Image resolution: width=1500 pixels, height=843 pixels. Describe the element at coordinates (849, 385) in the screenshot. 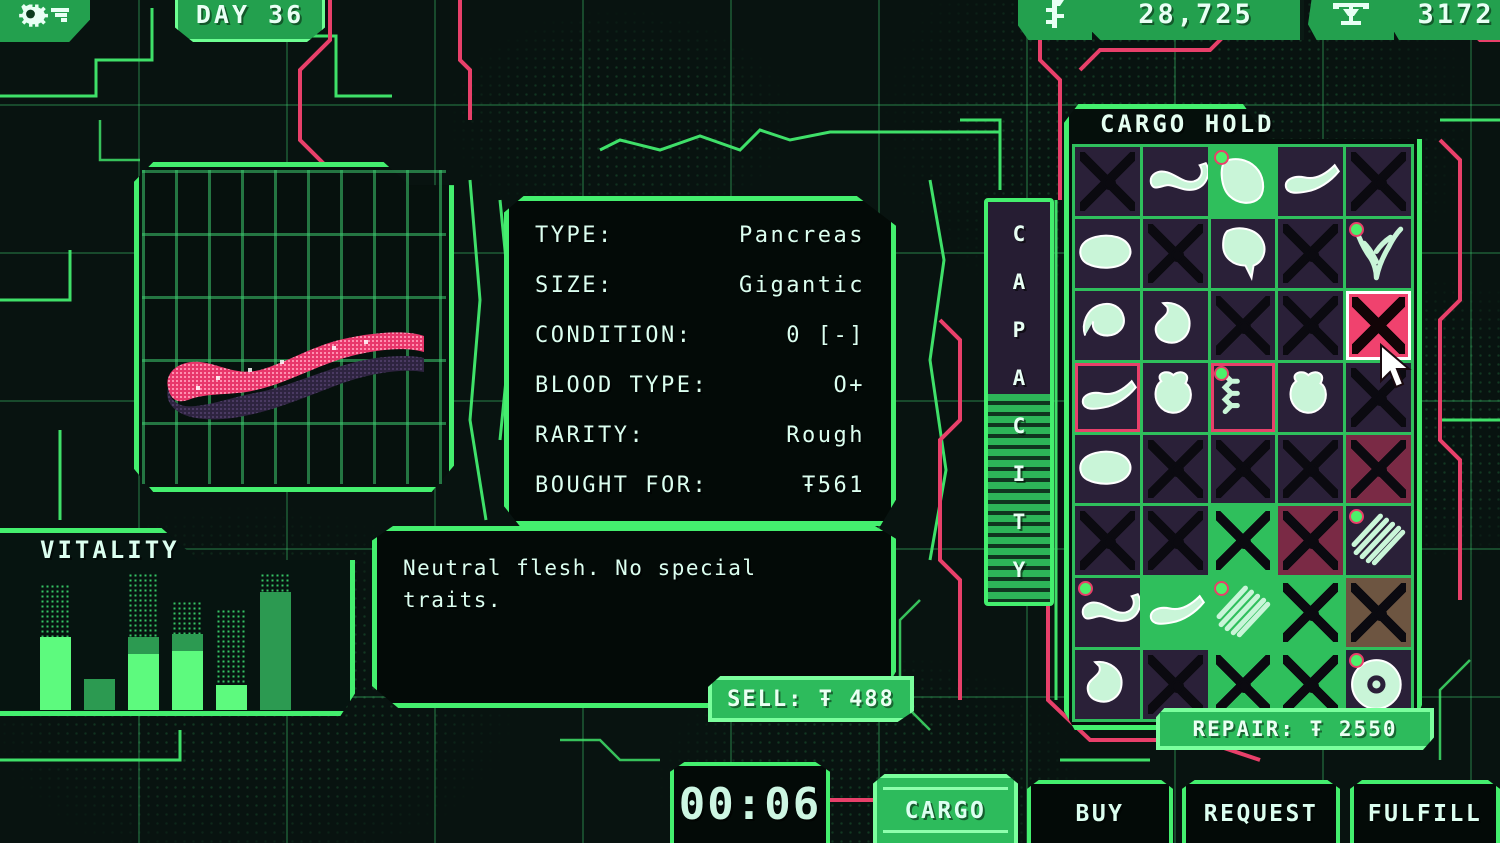

I see `info-value: O+` at that location.